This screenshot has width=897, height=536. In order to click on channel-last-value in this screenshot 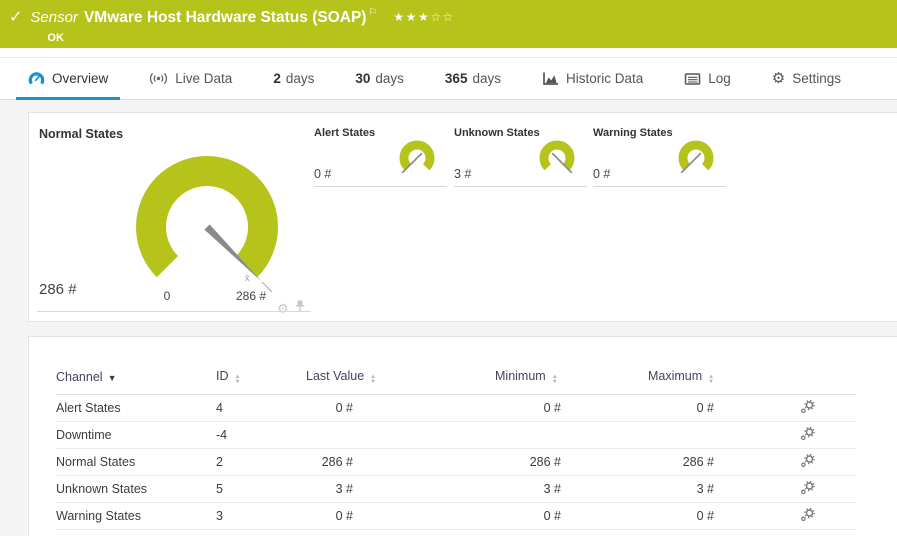, I will do `click(400, 435)`.